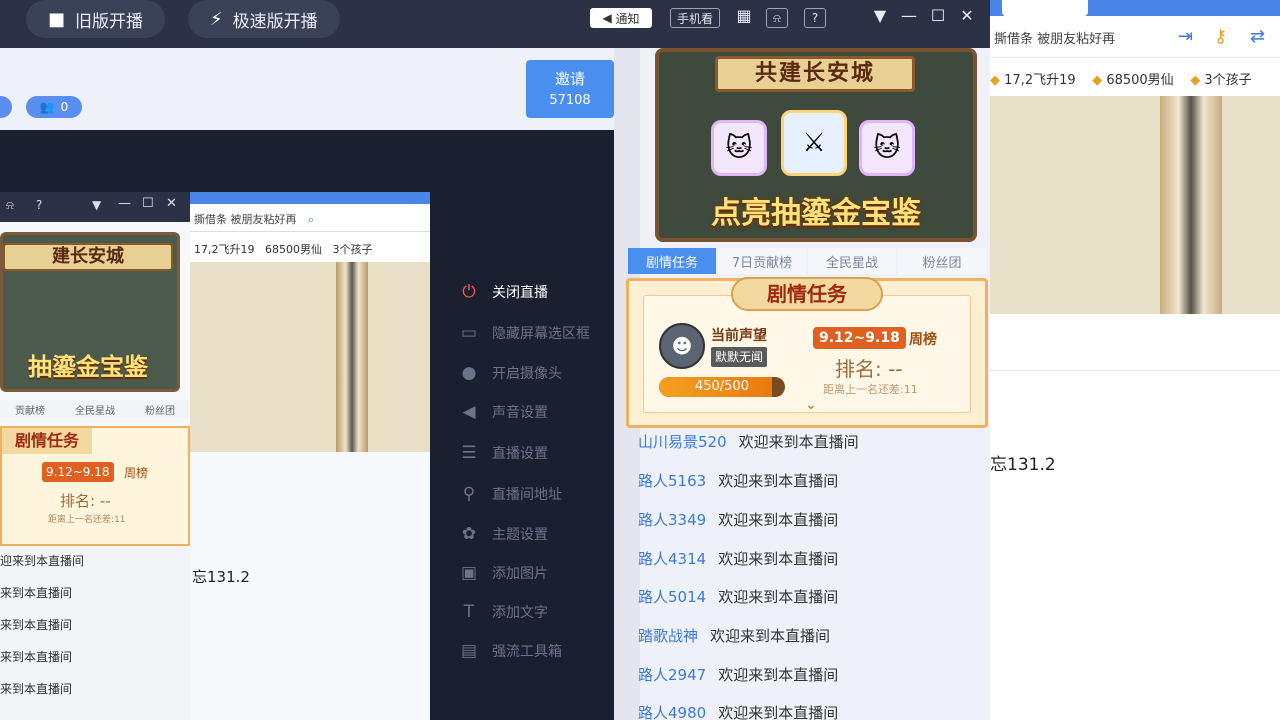  I want to click on panel-tabs: 剧情任务 7日贡献榜 全民星战 粉丝团, so click(807, 261).